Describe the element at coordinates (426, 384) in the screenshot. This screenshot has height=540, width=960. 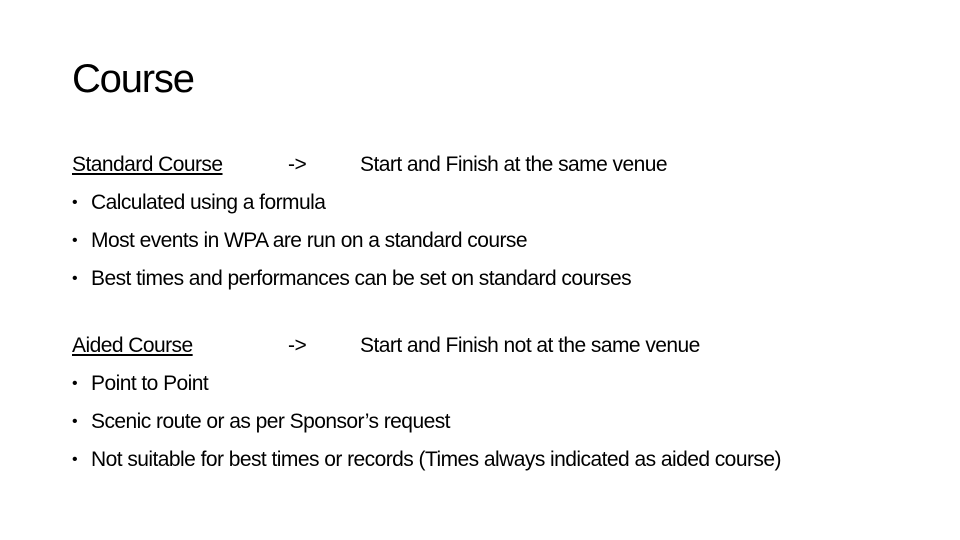
I see `list-item: • Point to Point` at that location.